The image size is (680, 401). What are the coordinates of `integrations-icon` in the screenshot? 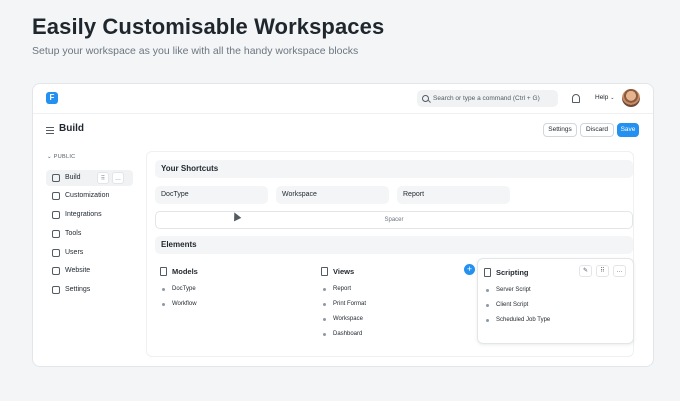 It's located at (56, 215).